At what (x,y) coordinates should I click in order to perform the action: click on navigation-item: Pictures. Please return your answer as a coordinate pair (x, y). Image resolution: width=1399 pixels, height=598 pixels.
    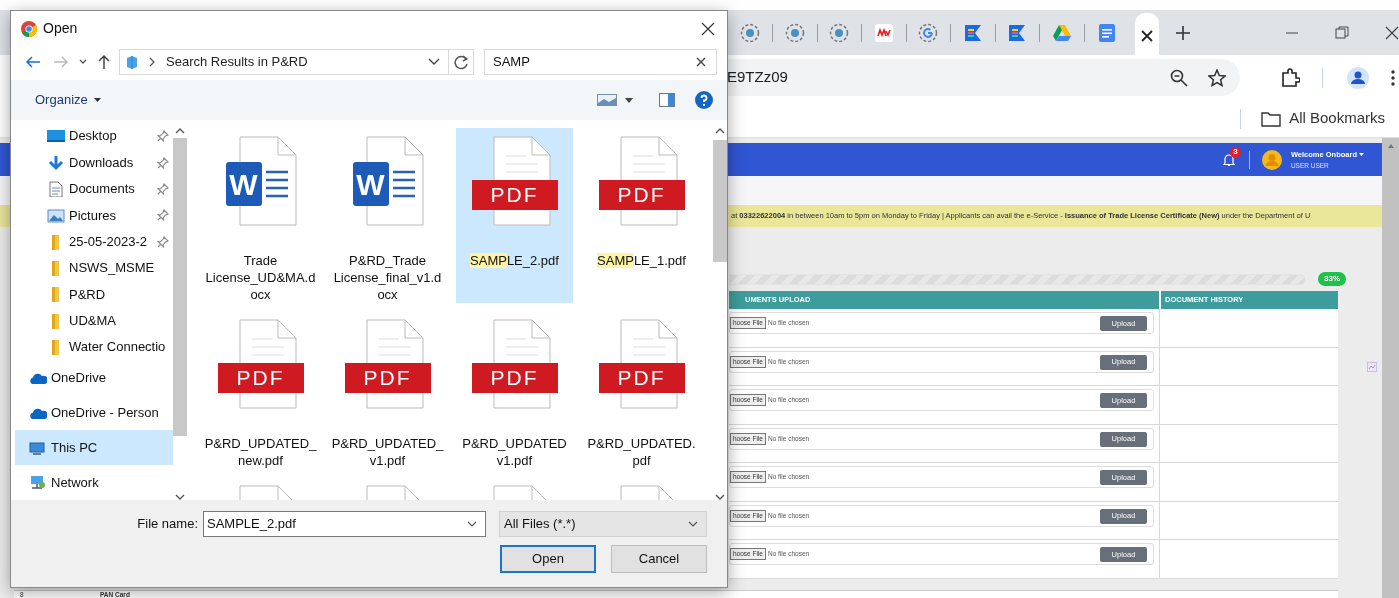
    Looking at the image, I should click on (94, 215).